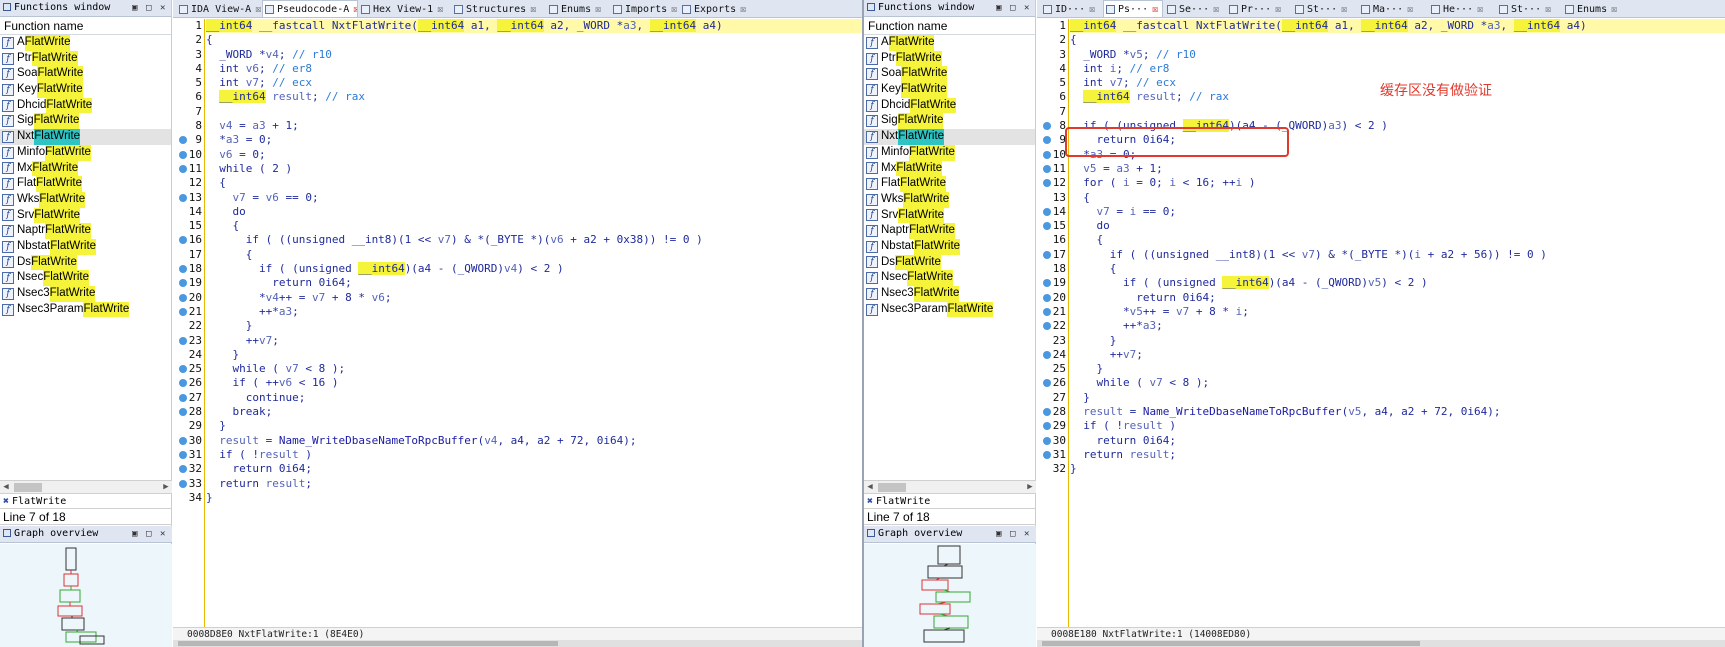 Image resolution: width=1725 pixels, height=647 pixels. What do you see at coordinates (1052, 283) in the screenshot?
I see `line-number: 19` at bounding box center [1052, 283].